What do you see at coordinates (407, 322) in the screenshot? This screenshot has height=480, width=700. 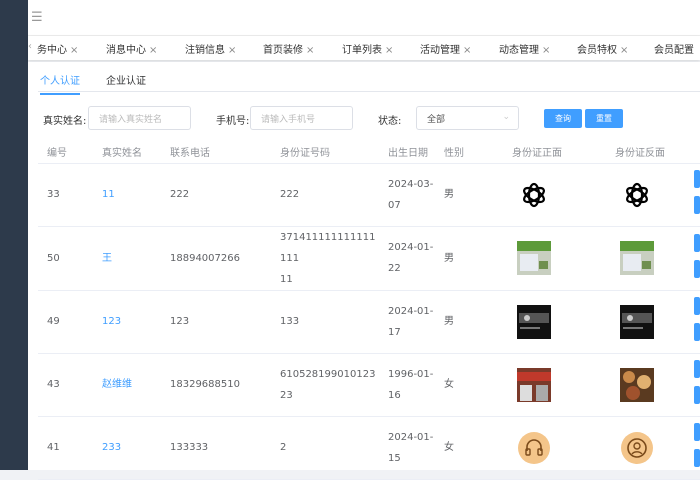 I see `cell-birth: 2024-01- 17` at bounding box center [407, 322].